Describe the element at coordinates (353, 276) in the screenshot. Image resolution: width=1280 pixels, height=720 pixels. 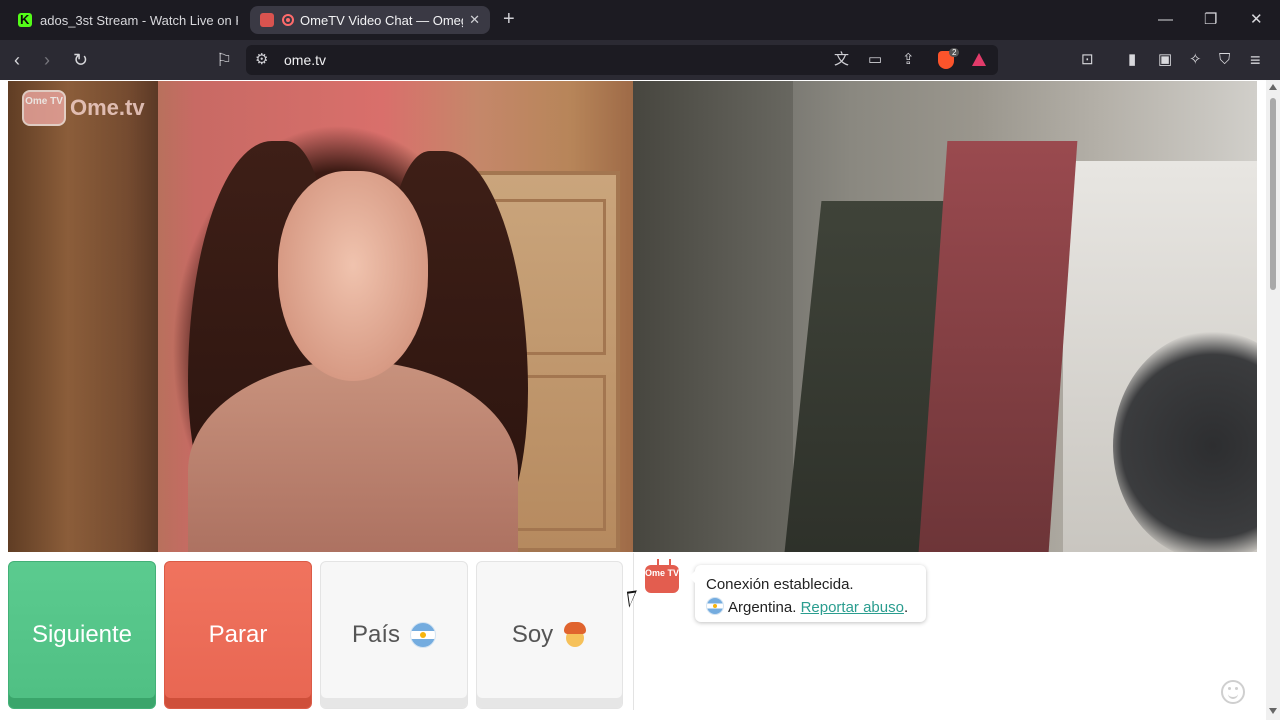
I see `video-subject` at that location.